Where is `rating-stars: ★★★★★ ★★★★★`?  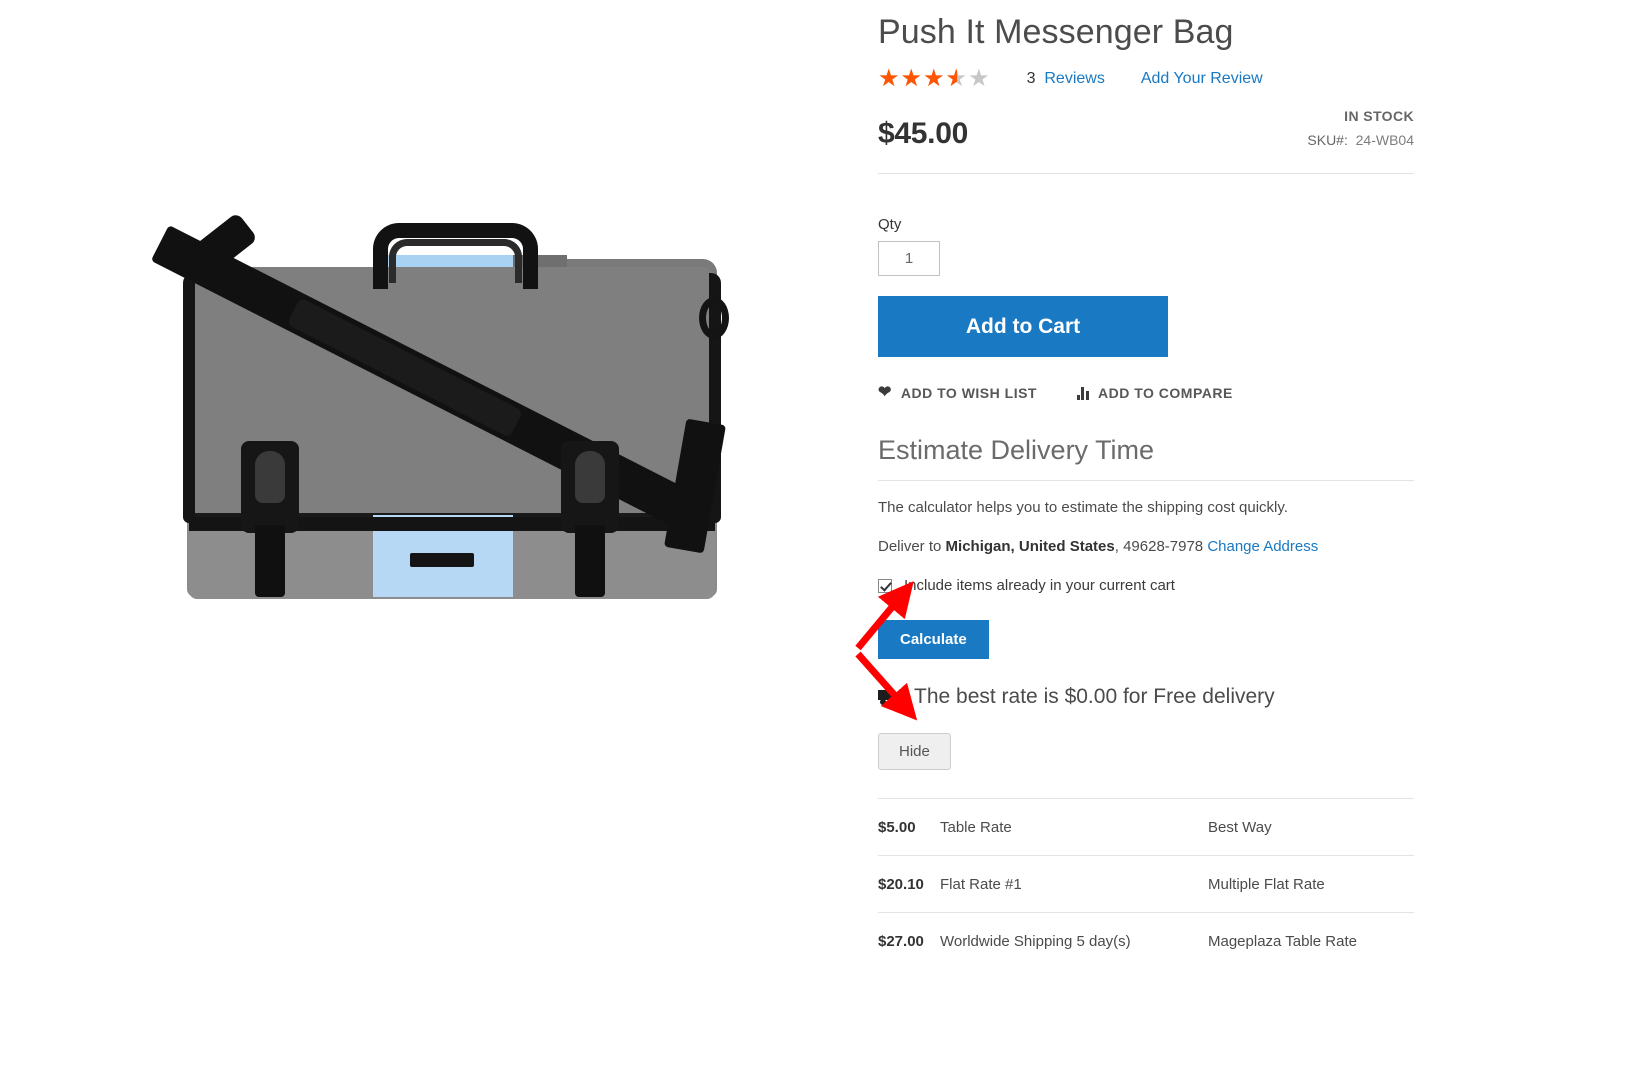
rating-stars: ★★★★★ ★★★★★ is located at coordinates (934, 79).